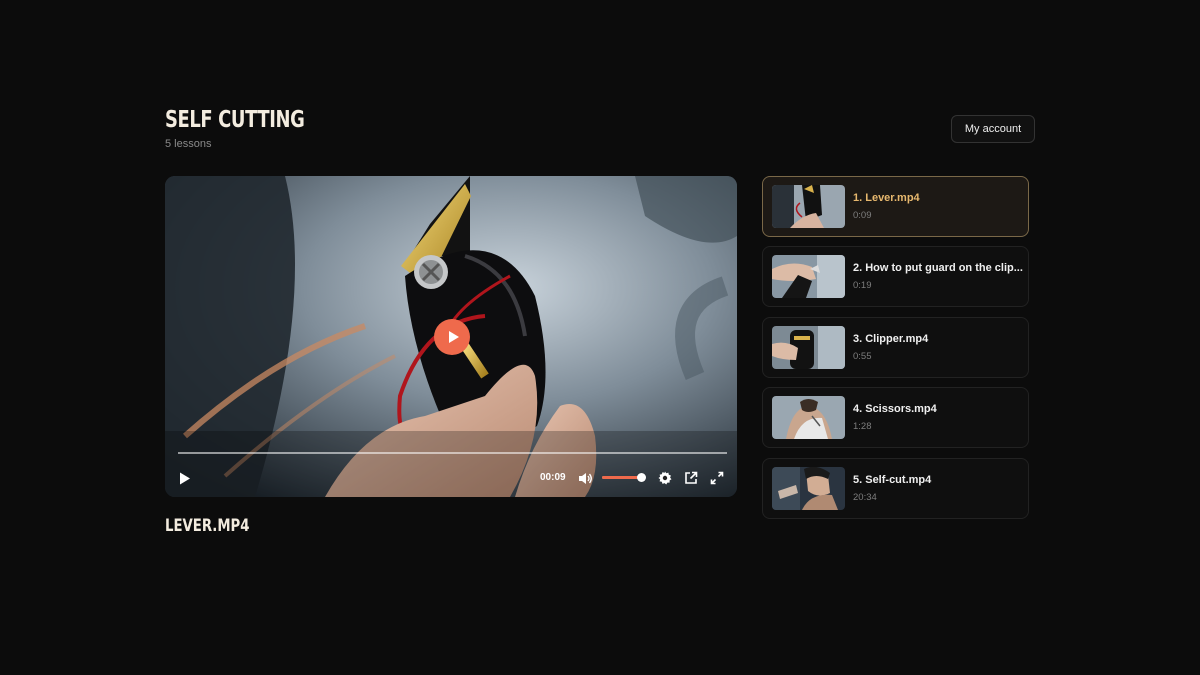 The width and height of the screenshot is (1200, 675). What do you see at coordinates (895, 488) in the screenshot?
I see `lesson-item: 5. Self-cut.mp4 20:34` at bounding box center [895, 488].